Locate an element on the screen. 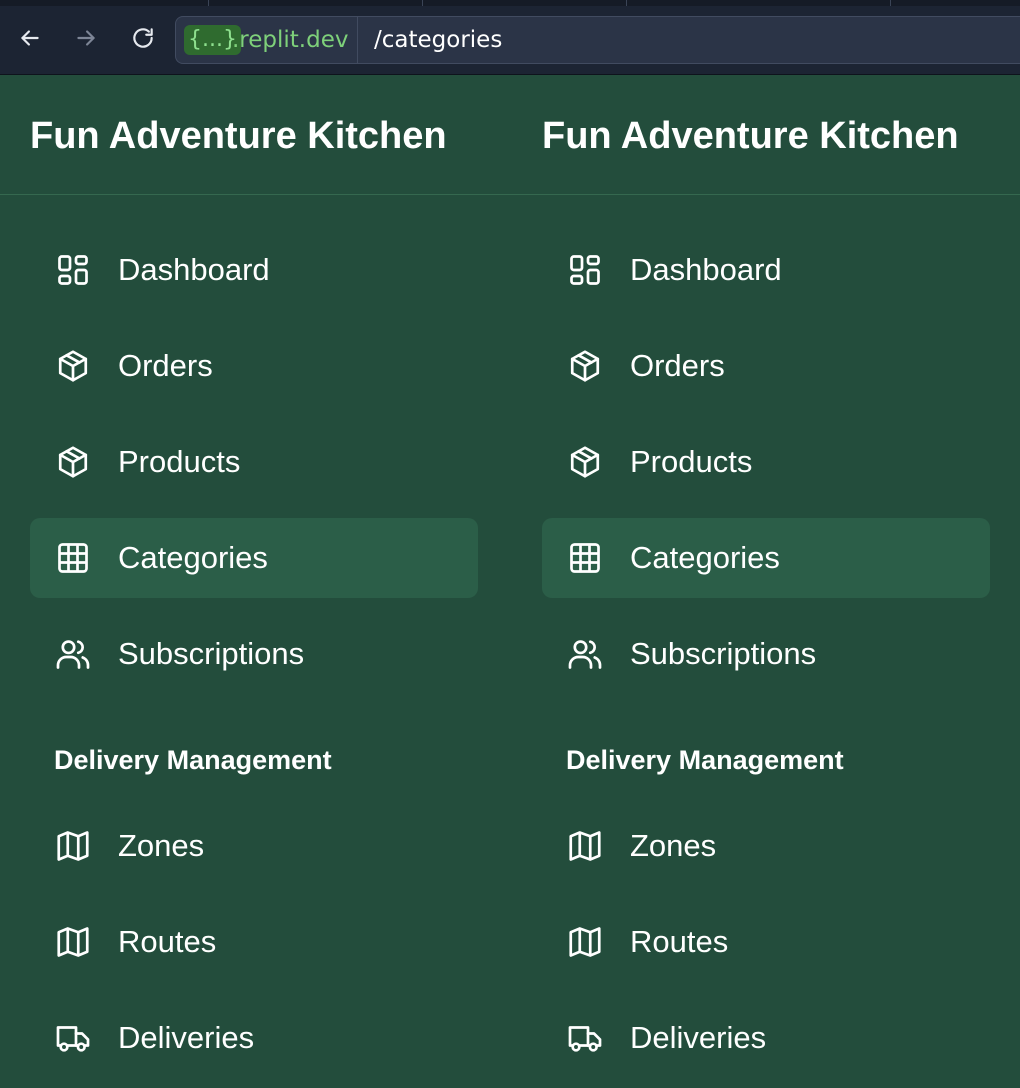 The height and width of the screenshot is (1088, 1020). reload-button is located at coordinates (143, 40).